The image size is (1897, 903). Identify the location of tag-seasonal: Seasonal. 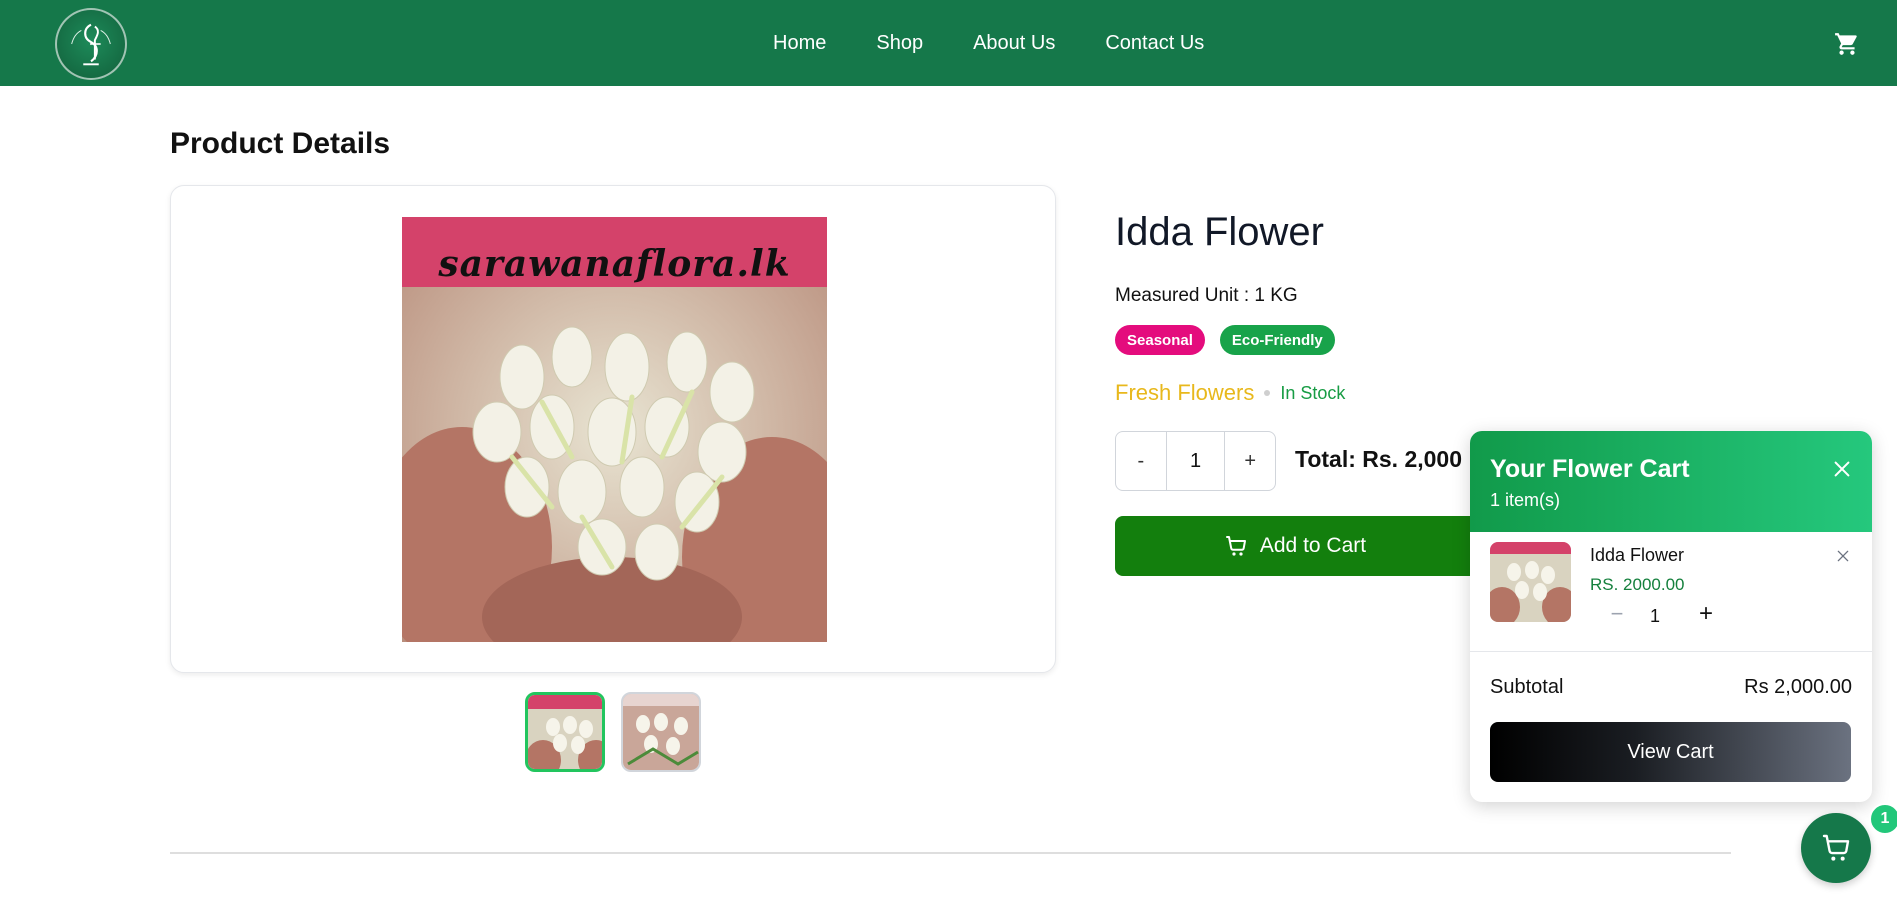
(1160, 340).